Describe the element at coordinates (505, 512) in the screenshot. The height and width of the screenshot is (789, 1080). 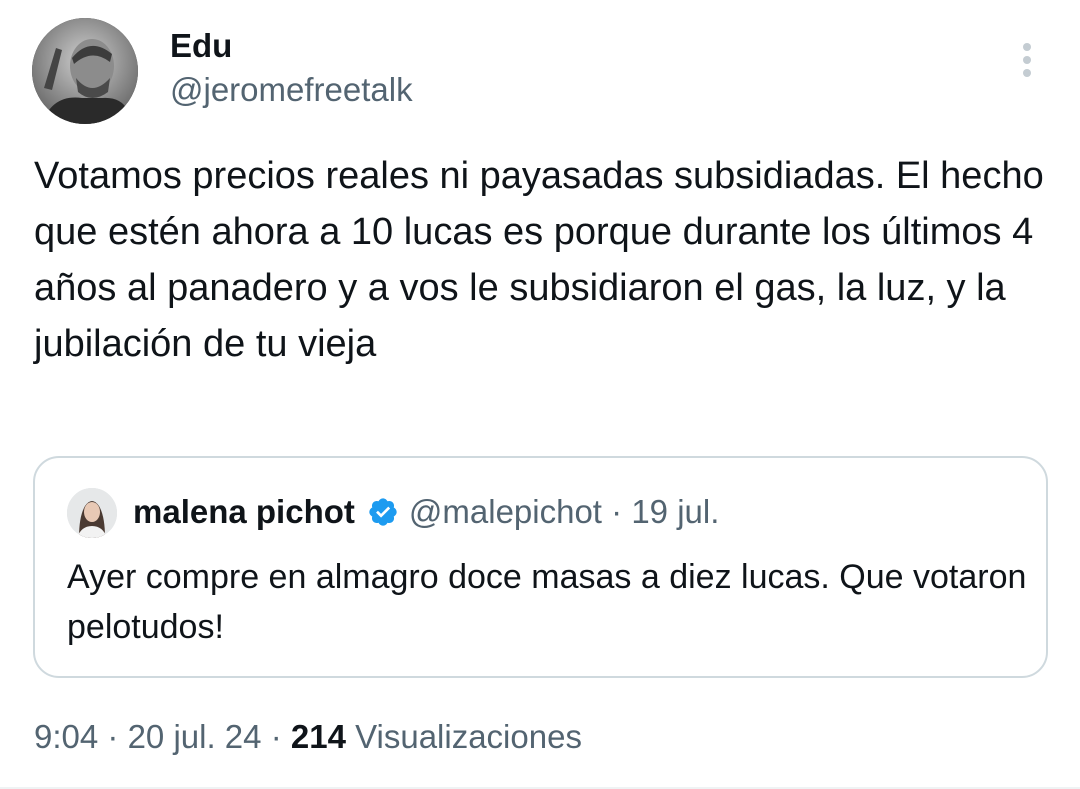
I see `quote-handle: @malepichot` at that location.